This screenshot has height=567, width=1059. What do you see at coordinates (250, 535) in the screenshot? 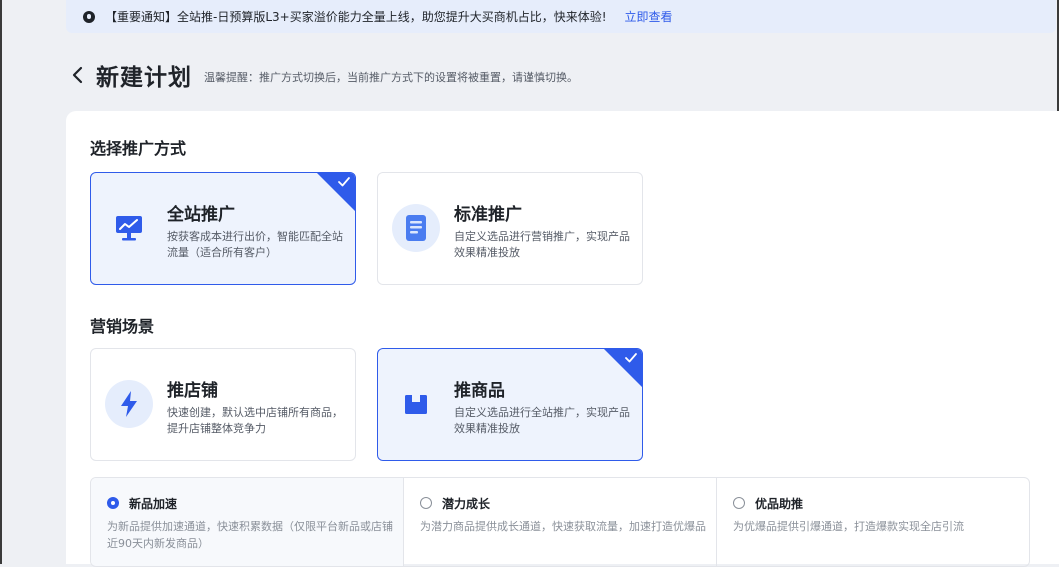
I see `option-desc: 为新品提供加速通道，快速积累数据（仅限平台新品或店铺近90天内新发商品）` at bounding box center [250, 535].